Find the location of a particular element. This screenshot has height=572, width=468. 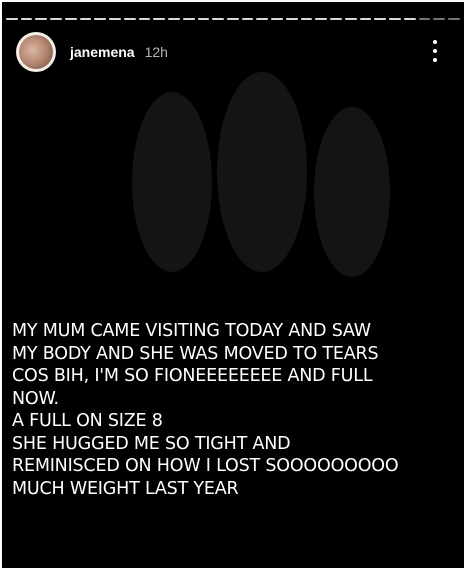

caption-line: COS BIH, I'M SO FIONEEEEEEEE AND FULL is located at coordinates (192, 376).